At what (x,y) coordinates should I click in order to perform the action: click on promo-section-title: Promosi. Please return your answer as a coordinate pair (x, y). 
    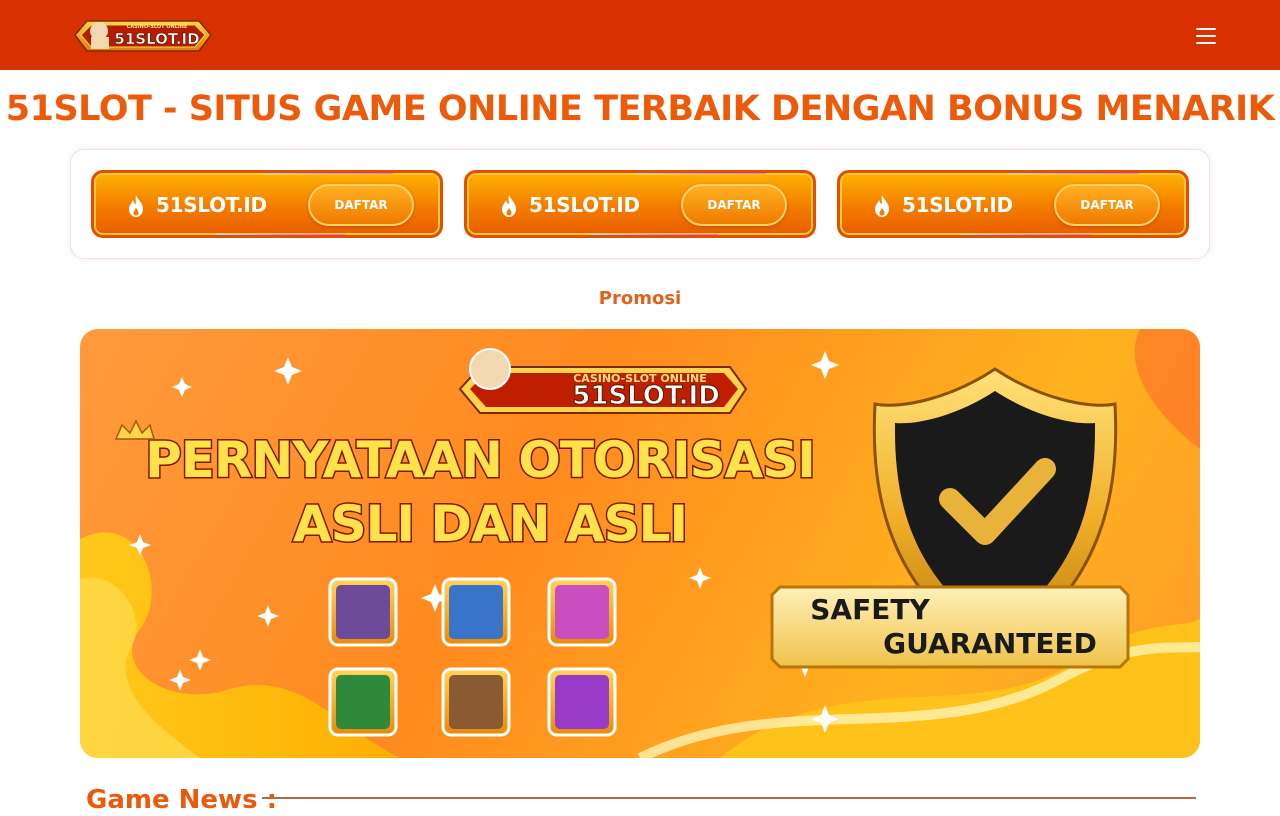
    Looking at the image, I should click on (640, 298).